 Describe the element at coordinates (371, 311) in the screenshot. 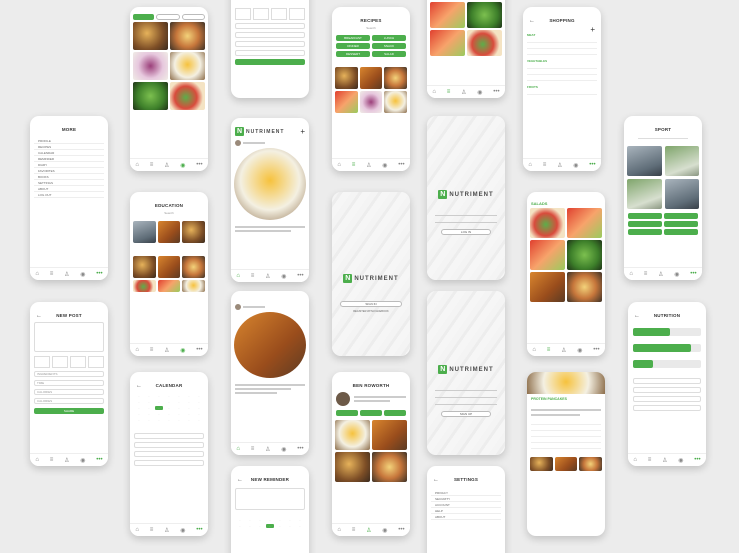

I see `facebook-register-link: REGISTER WITH FACEBOOK` at that location.